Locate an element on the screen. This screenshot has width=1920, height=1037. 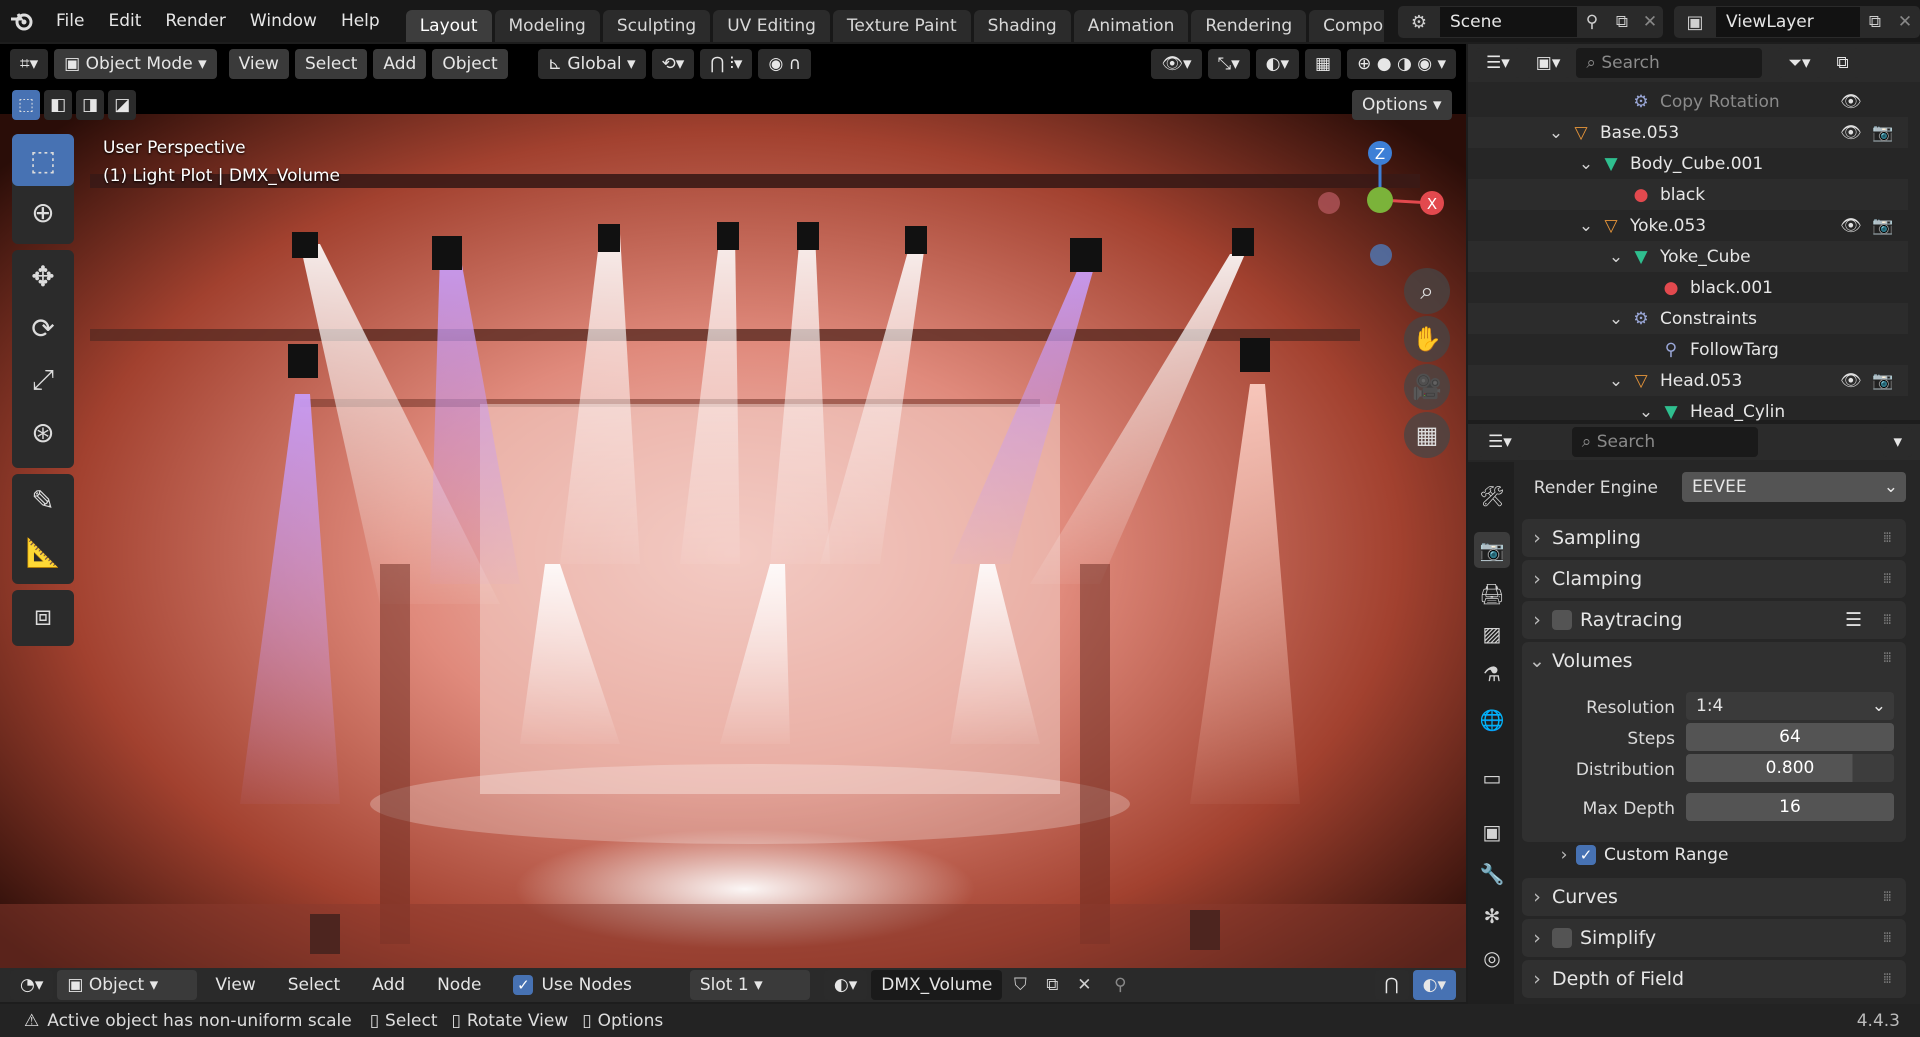
panel-curves: › Curves ⁞⁞⁞ is located at coordinates (1714, 897).